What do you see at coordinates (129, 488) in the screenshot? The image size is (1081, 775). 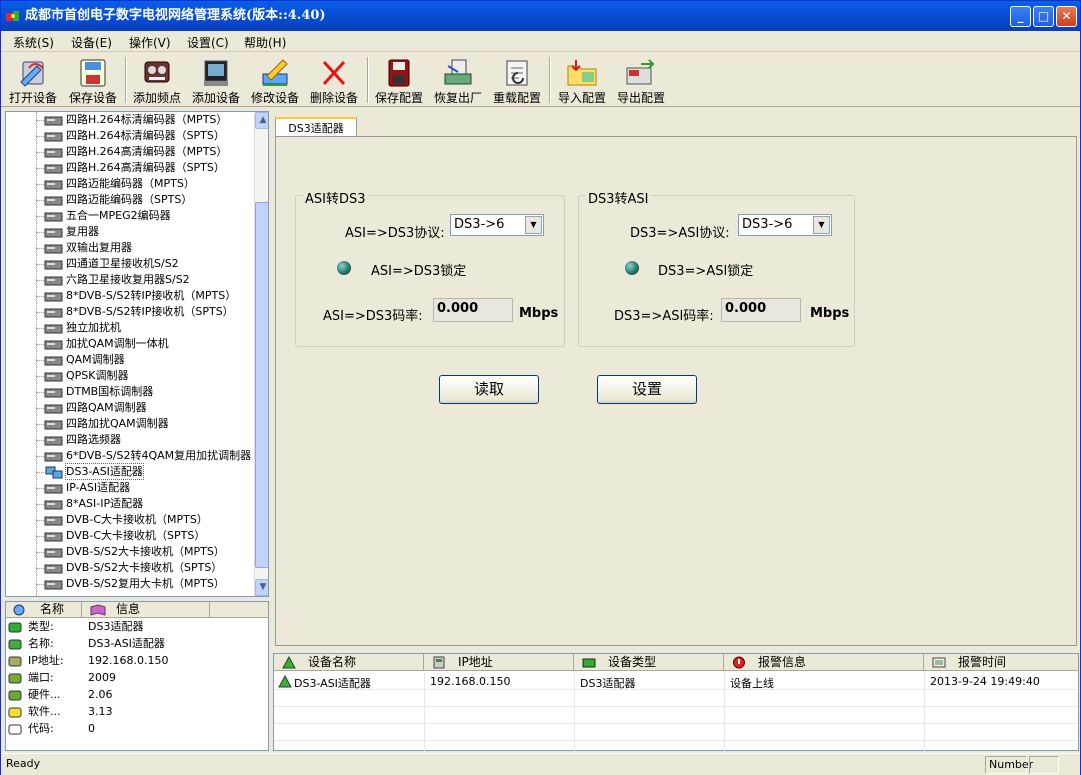 I see `tree-item: IP-ASI适配器` at bounding box center [129, 488].